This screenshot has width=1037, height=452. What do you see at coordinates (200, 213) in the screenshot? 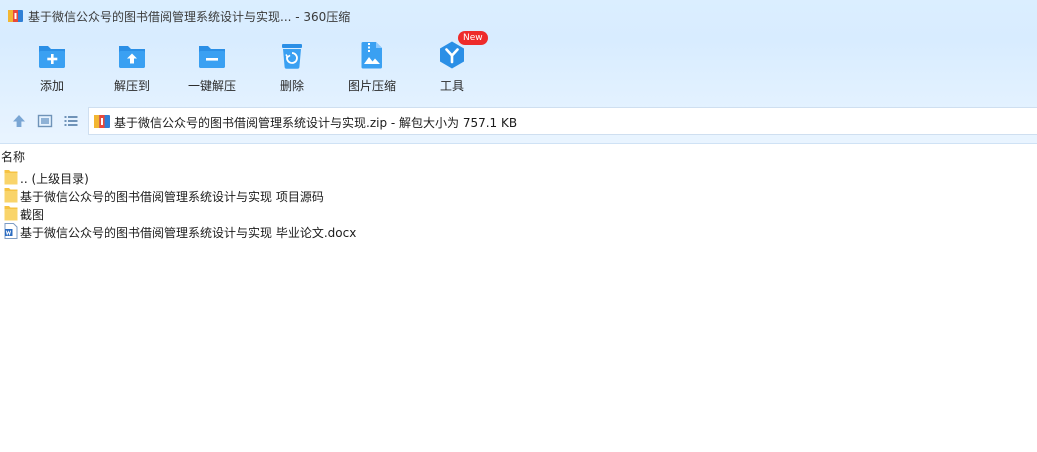
I see `list-item-screenshots-folder: 截图` at bounding box center [200, 213].